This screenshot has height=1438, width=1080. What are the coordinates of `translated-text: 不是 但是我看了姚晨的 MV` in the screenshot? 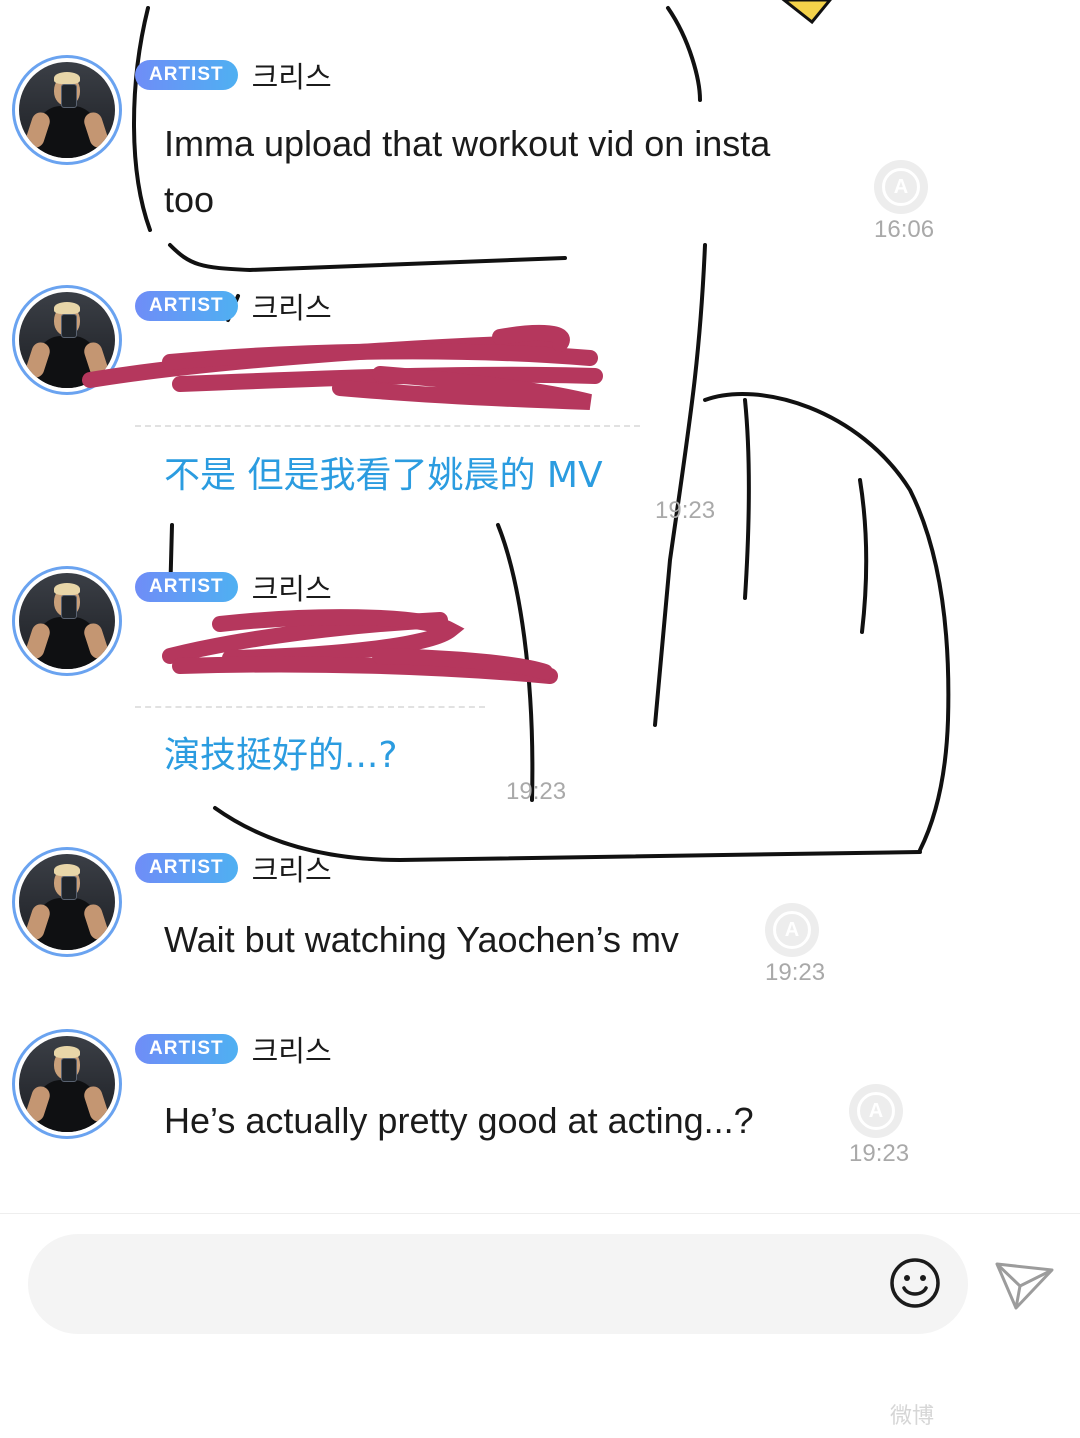 It's located at (383, 475).